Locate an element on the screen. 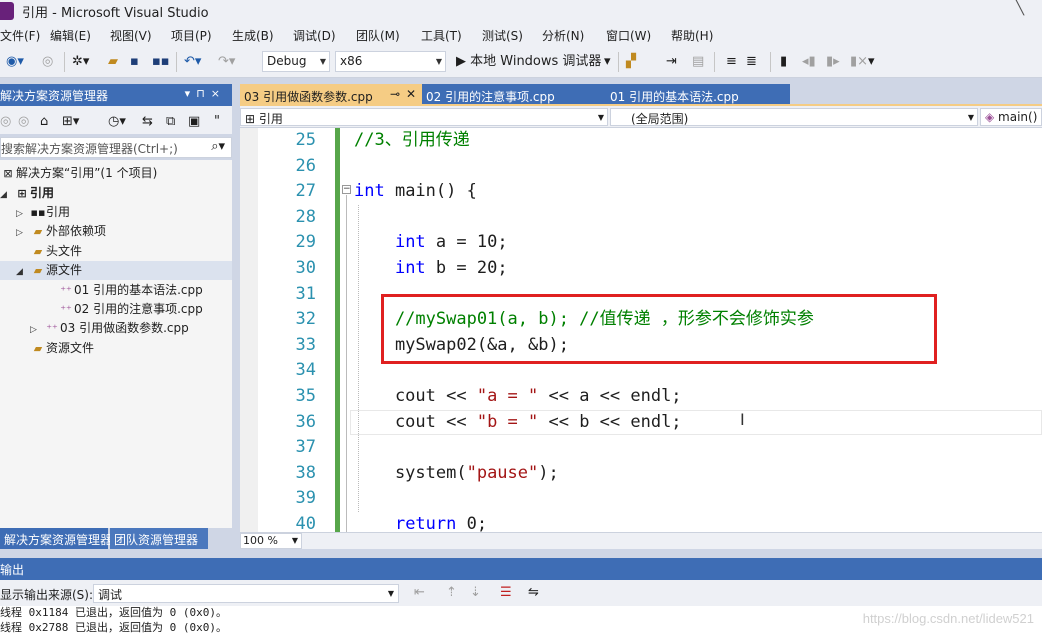  project-scope-icon: ⊞ is located at coordinates (252, 119).